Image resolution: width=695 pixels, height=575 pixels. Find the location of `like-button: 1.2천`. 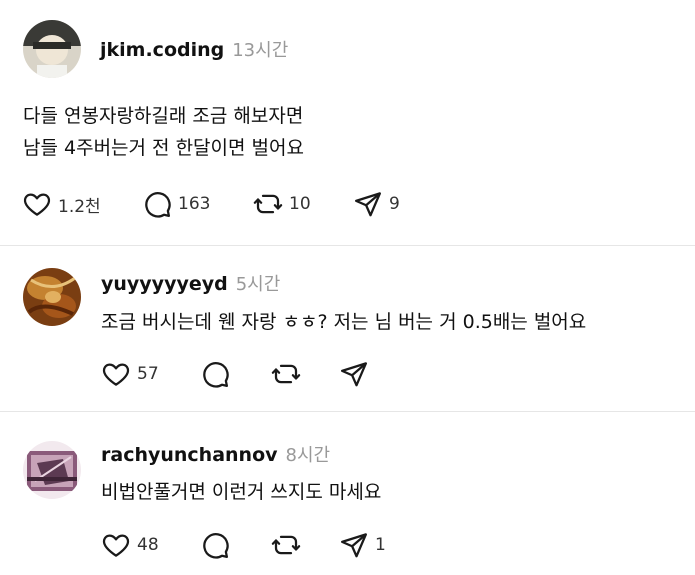

like-button: 1.2천 is located at coordinates (61, 204).